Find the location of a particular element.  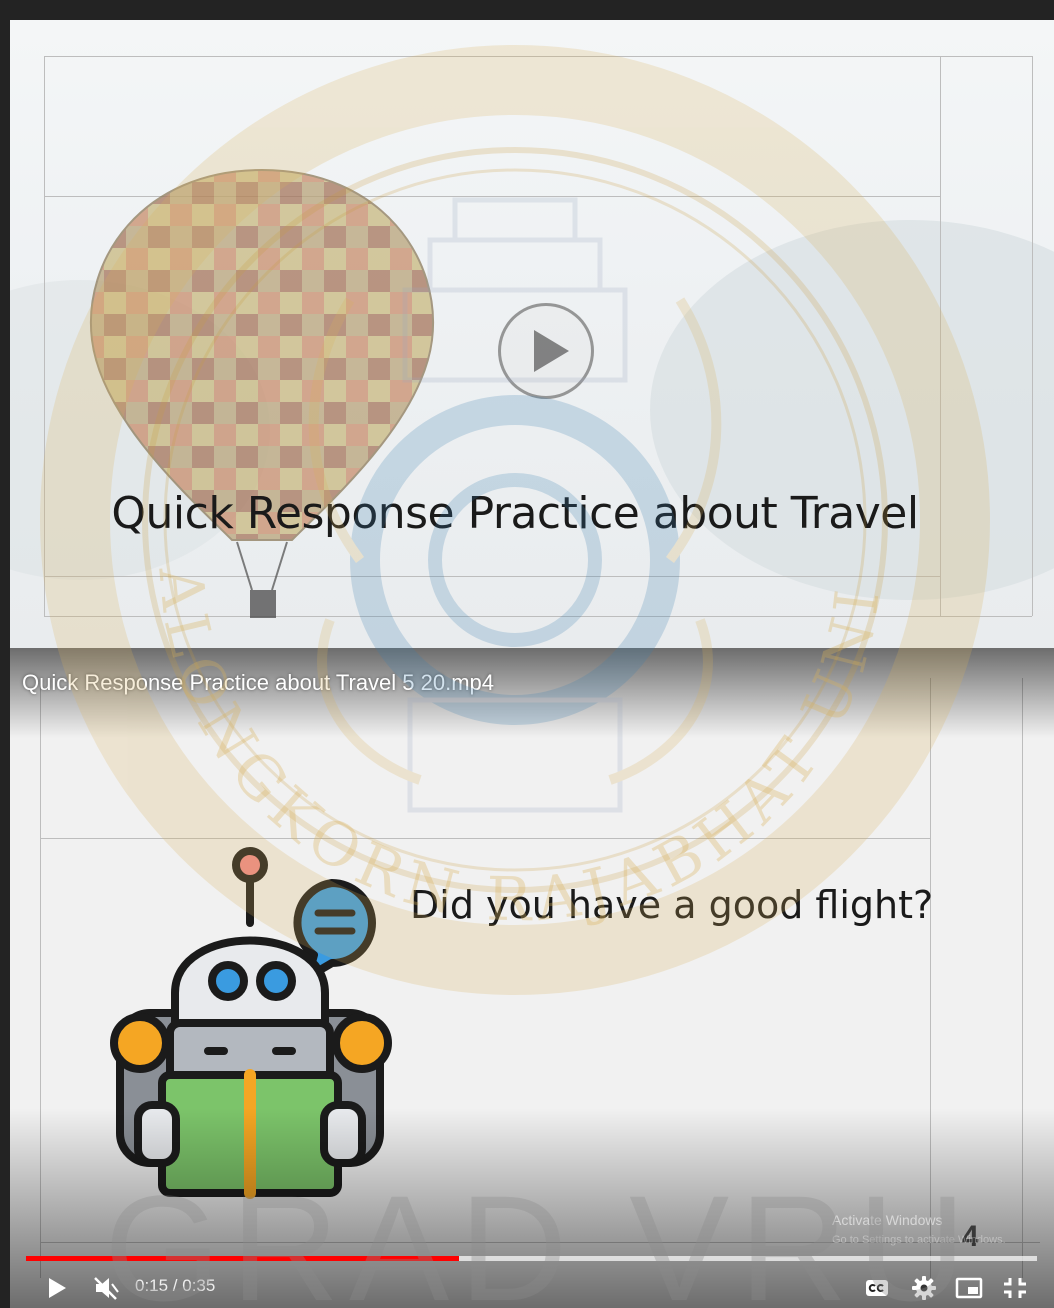

miniplayer-icon is located at coordinates (969, 1288).